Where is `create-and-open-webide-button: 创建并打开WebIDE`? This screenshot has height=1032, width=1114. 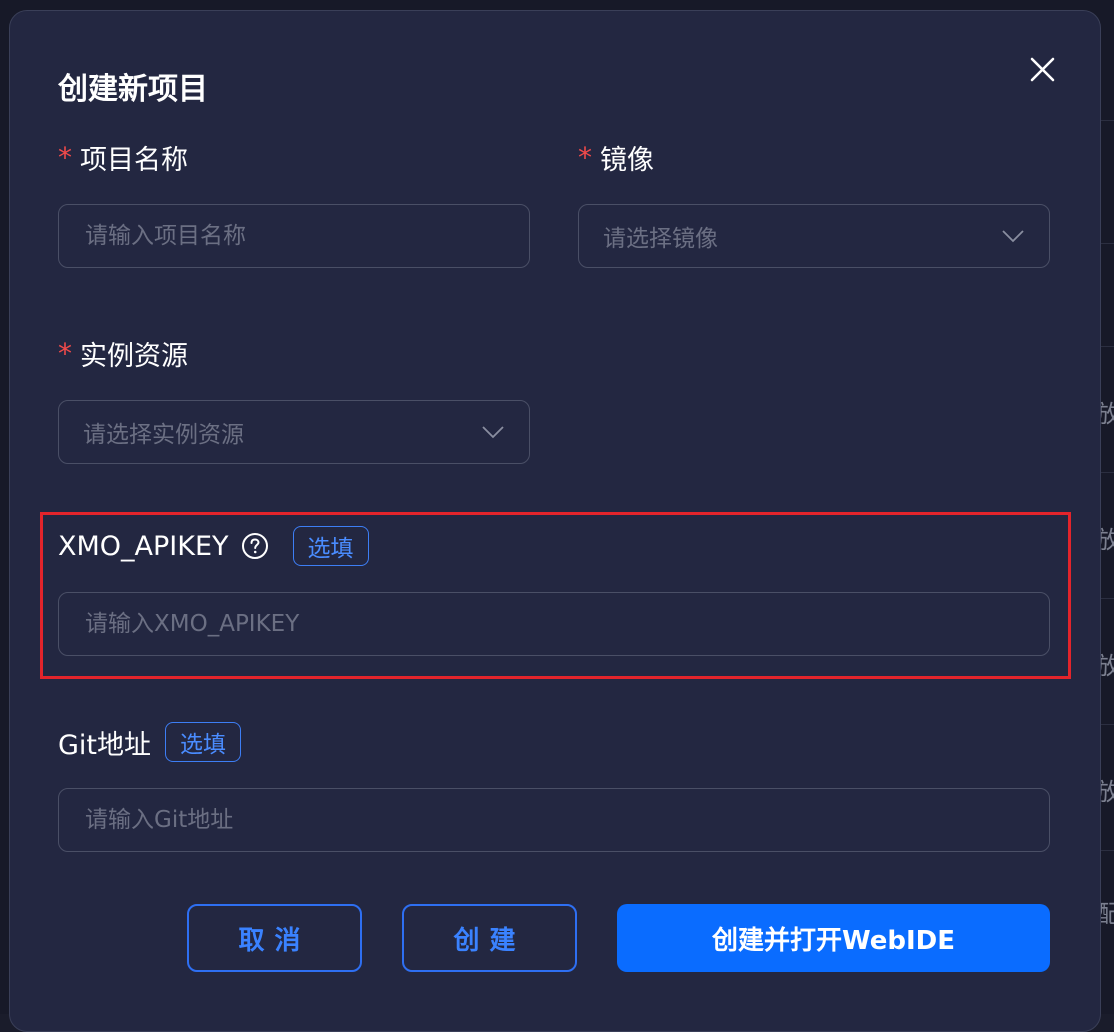
create-and-open-webide-button: 创建并打开WebIDE is located at coordinates (833, 938).